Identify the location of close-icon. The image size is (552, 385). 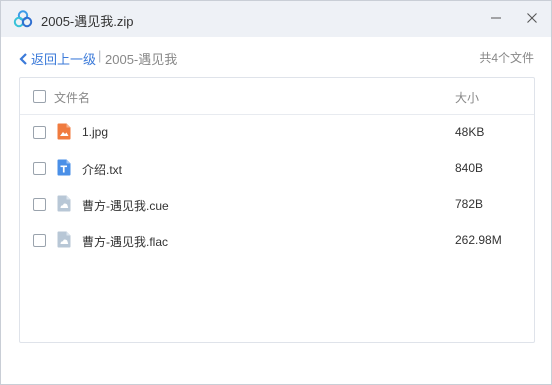
(532, 18).